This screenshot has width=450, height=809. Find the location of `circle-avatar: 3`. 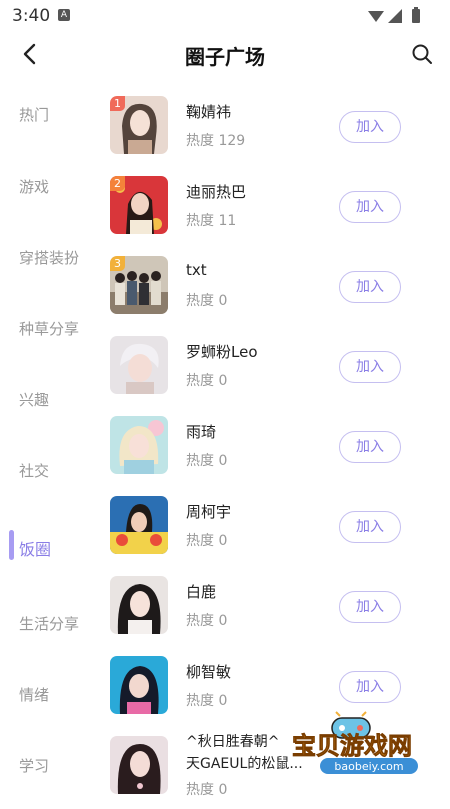

circle-avatar: 3 is located at coordinates (139, 285).